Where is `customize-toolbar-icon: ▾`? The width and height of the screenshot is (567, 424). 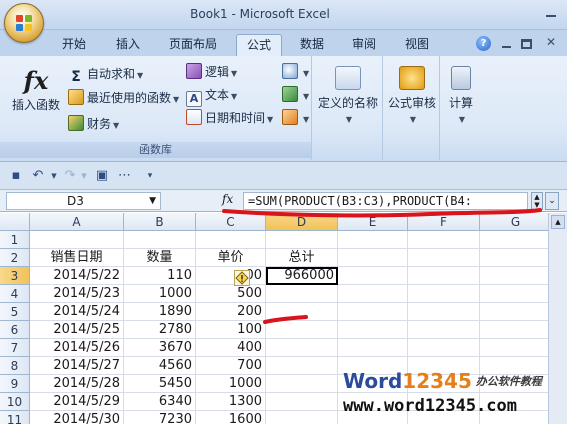
customize-toolbar-icon: ▾ is located at coordinates (150, 176).